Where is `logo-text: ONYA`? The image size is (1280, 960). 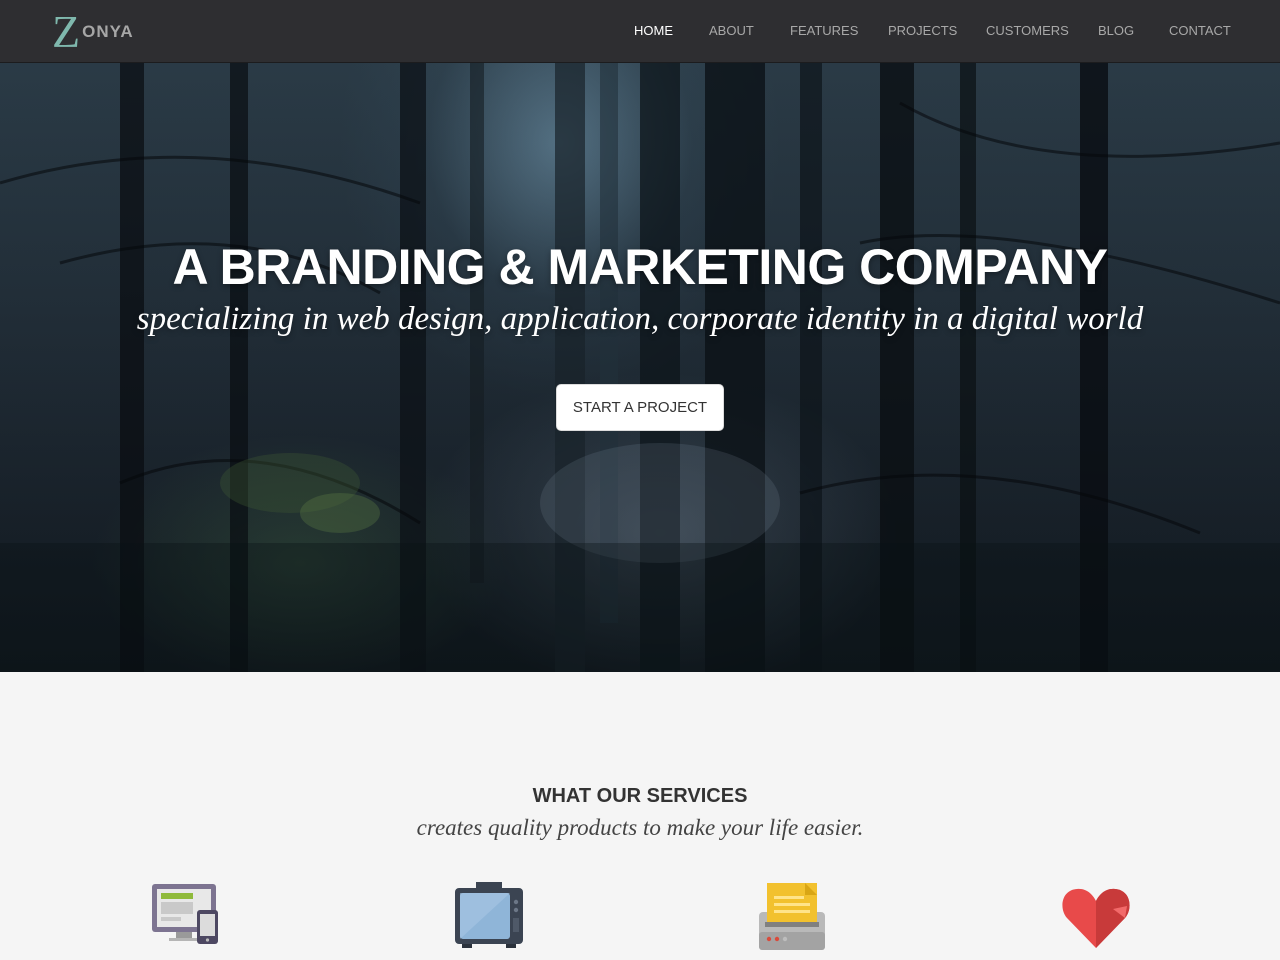 logo-text: ONYA is located at coordinates (108, 31).